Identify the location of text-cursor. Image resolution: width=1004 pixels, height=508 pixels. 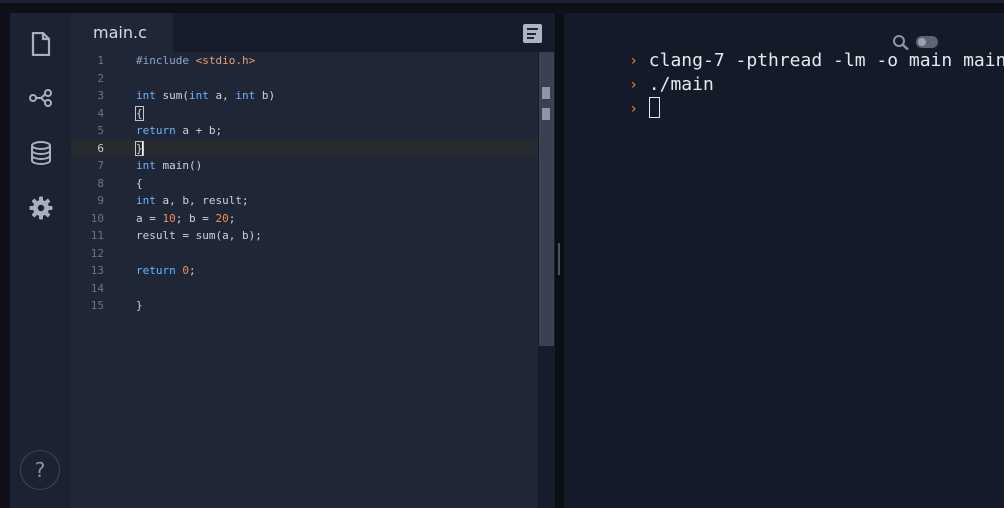
(142, 148).